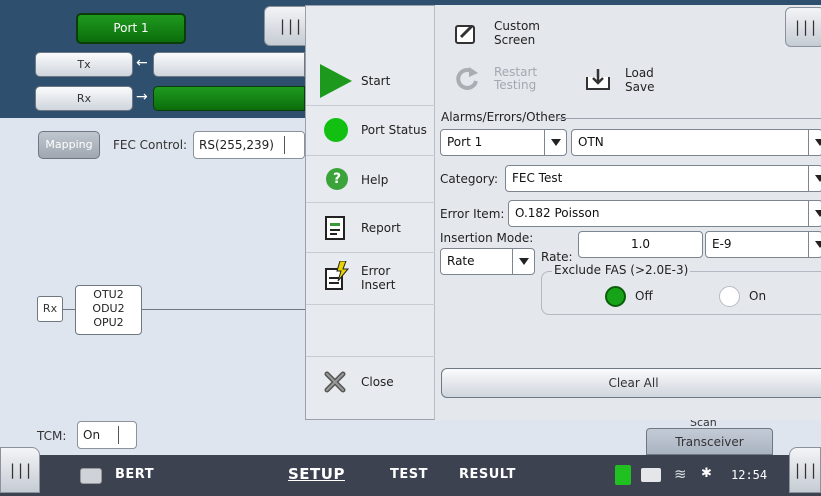 The height and width of the screenshot is (496, 821). Describe the element at coordinates (763, 244) in the screenshot. I see `rate-exponent-select: E-9` at that location.